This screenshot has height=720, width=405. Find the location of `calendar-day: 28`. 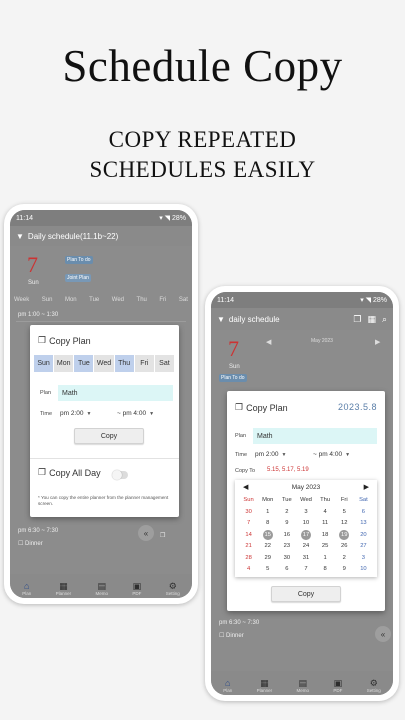

calendar-day: 28 is located at coordinates (248, 558).